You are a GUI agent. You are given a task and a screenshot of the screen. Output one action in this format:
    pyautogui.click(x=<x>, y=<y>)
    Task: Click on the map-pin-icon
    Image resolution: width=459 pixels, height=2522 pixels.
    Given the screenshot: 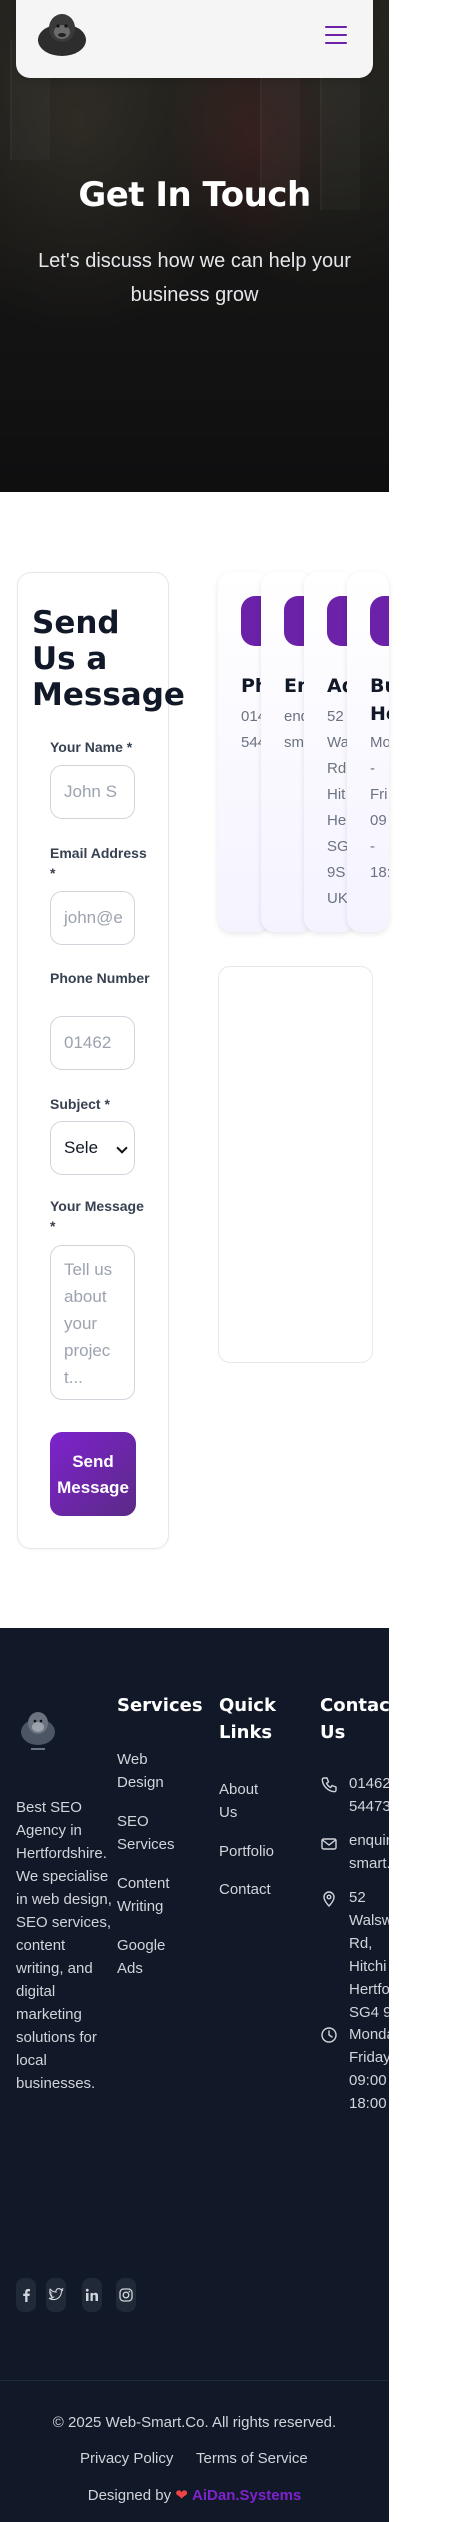 What is the action you would take?
    pyautogui.click(x=329, y=1899)
    